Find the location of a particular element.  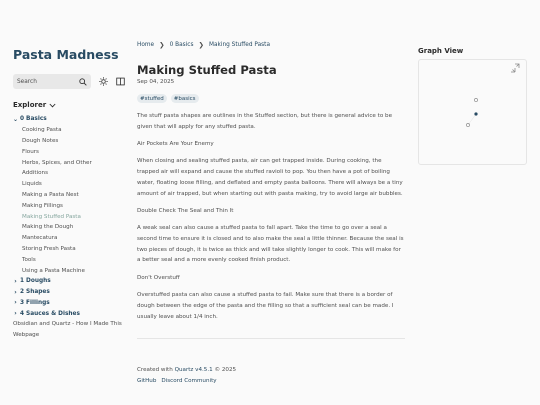

sun-icon is located at coordinates (103, 81).